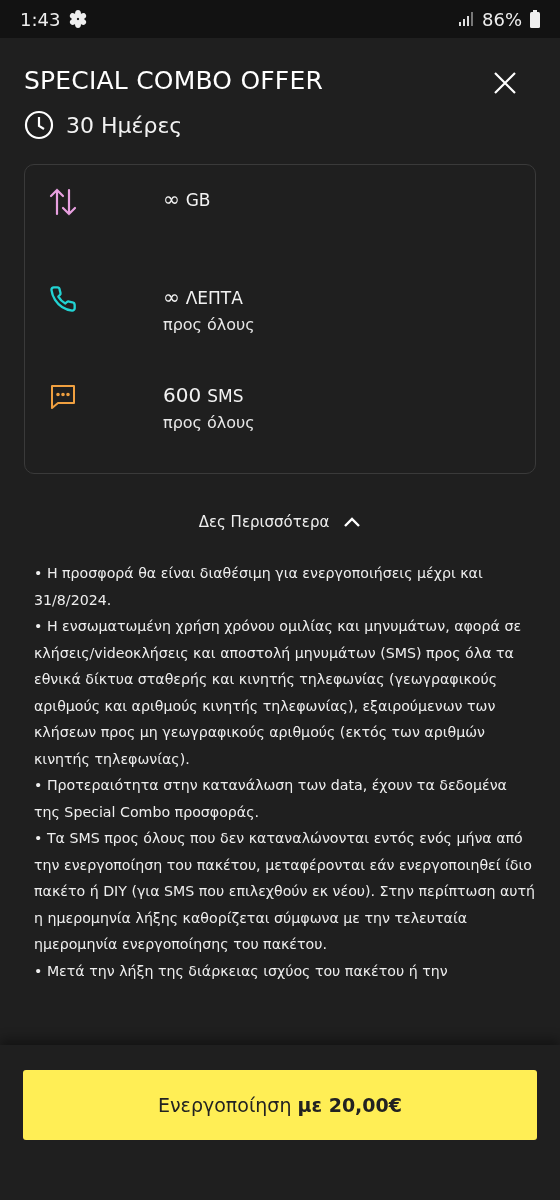 The height and width of the screenshot is (1200, 560). What do you see at coordinates (63, 299) in the screenshot?
I see `phone-icon` at bounding box center [63, 299].